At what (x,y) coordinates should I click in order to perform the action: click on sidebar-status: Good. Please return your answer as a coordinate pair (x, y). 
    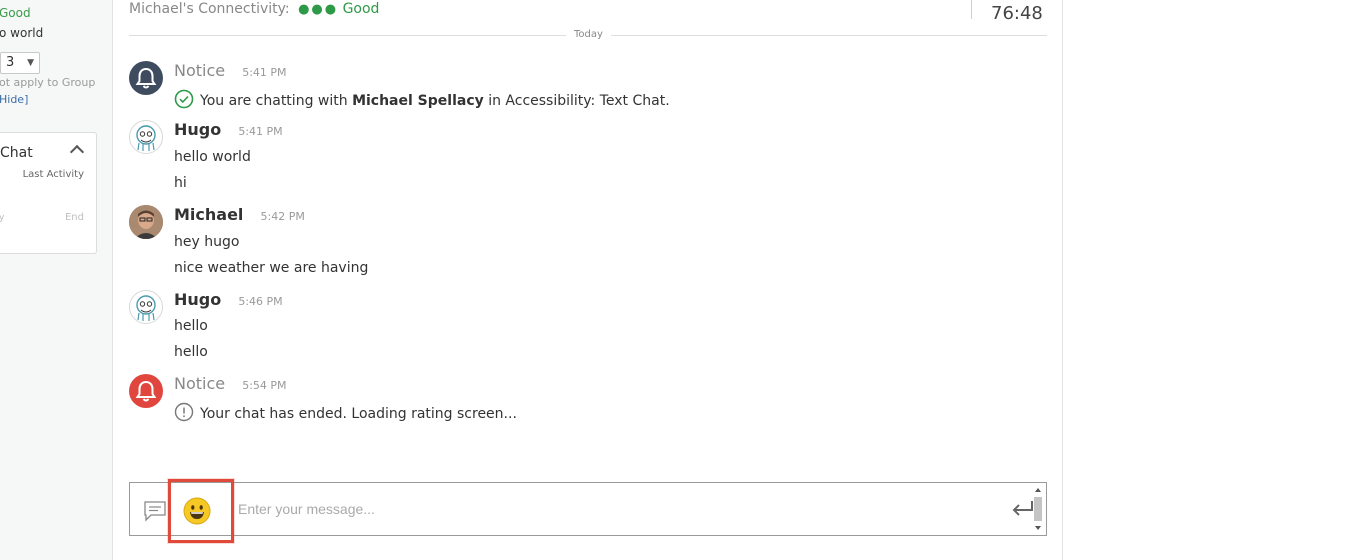
    Looking at the image, I should click on (15, 13).